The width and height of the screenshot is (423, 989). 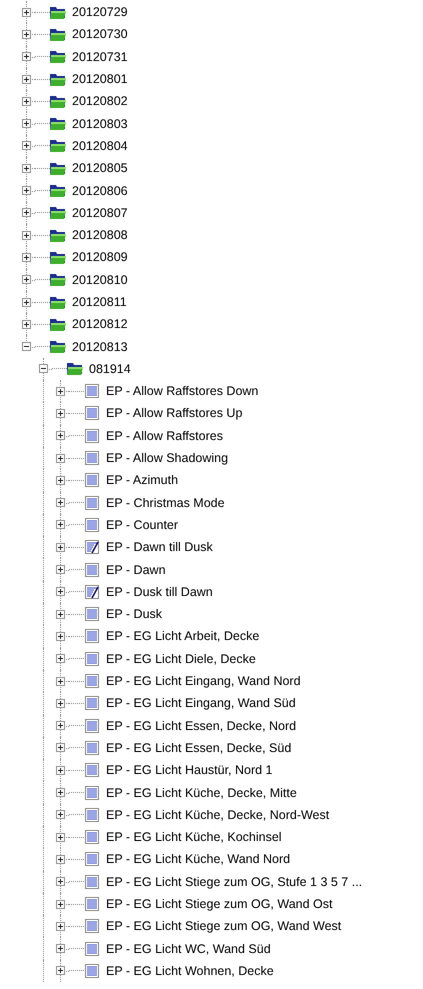 What do you see at coordinates (100, 235) in the screenshot?
I see `folder-label: 20120808` at bounding box center [100, 235].